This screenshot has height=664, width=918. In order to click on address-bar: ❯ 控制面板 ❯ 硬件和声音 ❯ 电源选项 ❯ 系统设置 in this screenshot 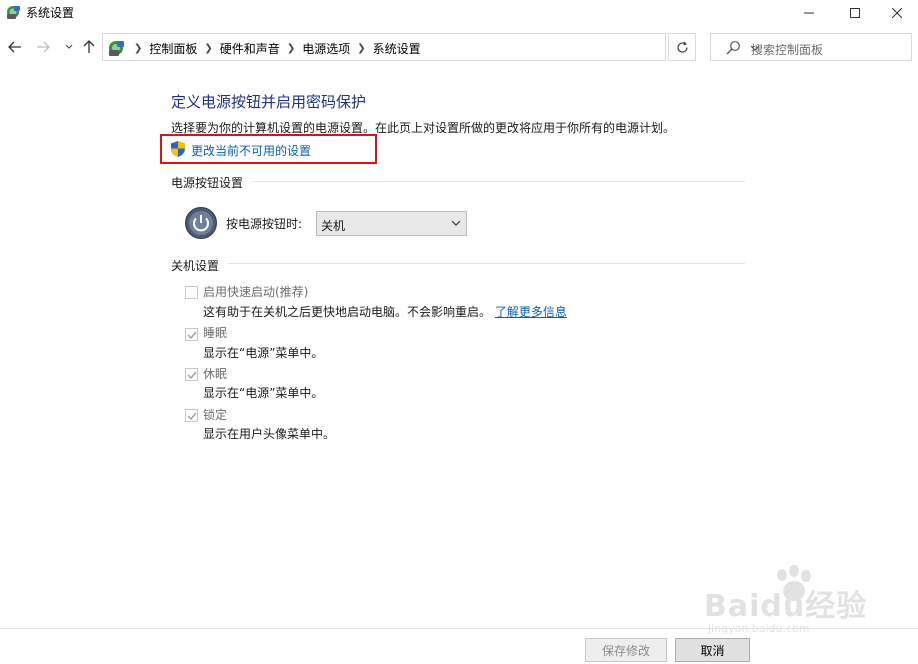, I will do `click(431, 47)`.